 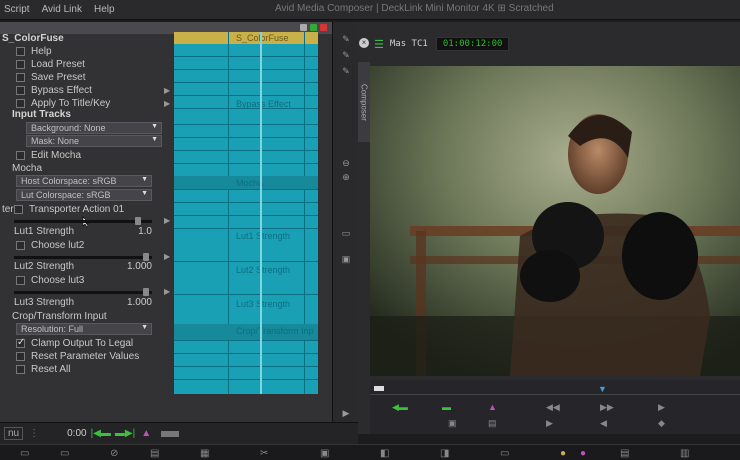 What do you see at coordinates (684, 453) in the screenshot?
I see `tool-icon: ▥` at bounding box center [684, 453].